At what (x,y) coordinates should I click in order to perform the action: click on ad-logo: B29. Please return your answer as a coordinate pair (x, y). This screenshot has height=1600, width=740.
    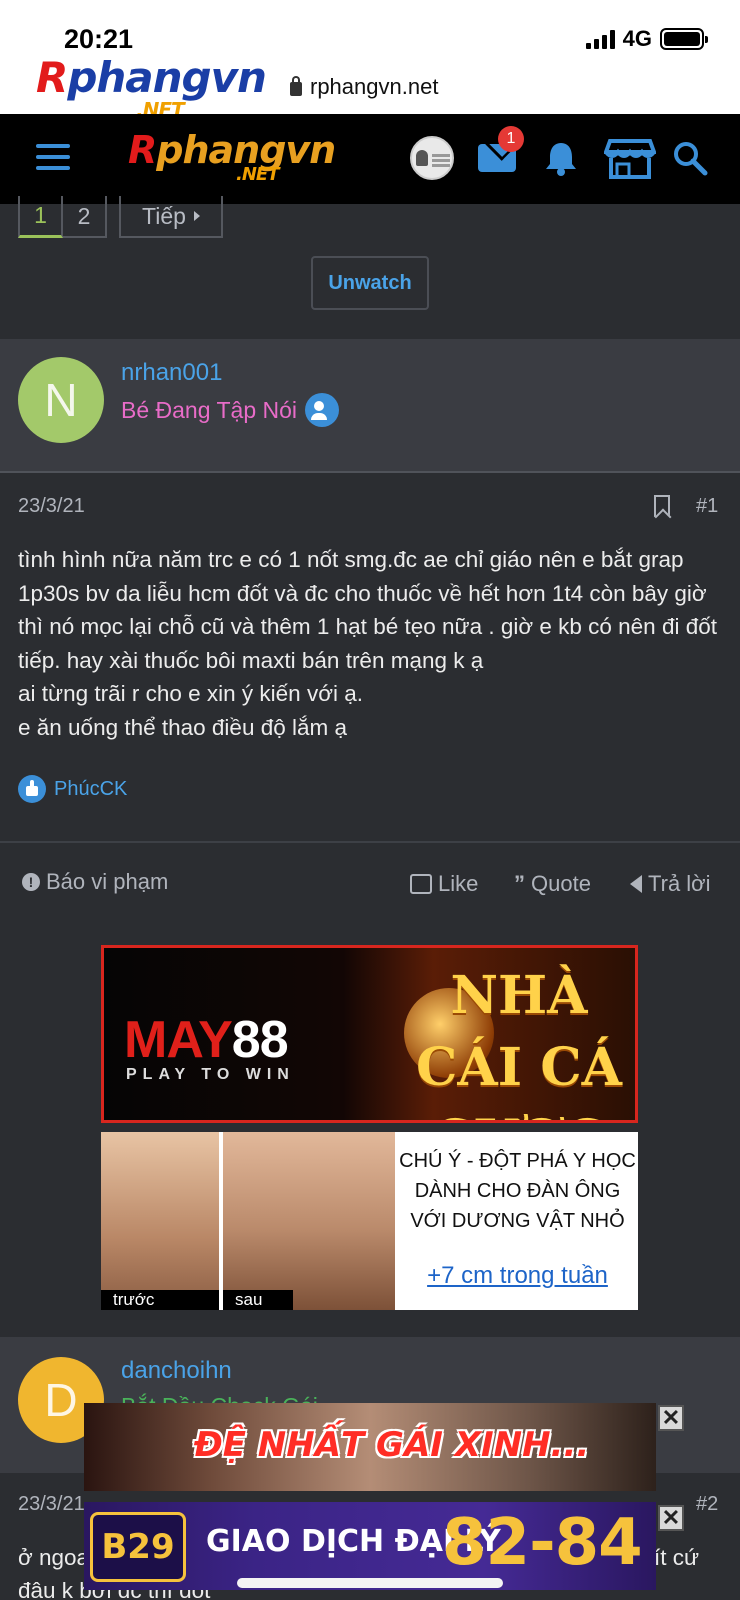
    Looking at the image, I should click on (138, 1547).